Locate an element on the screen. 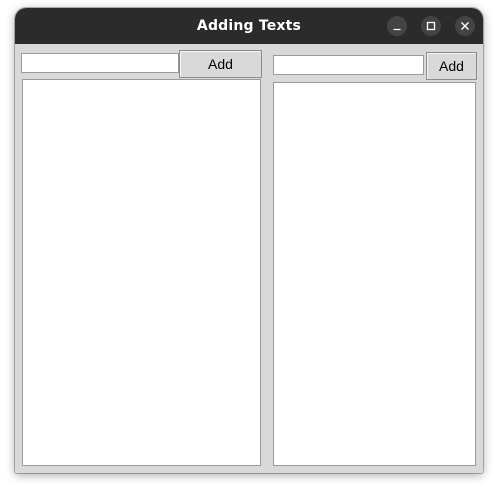  close-button is located at coordinates (465, 26).